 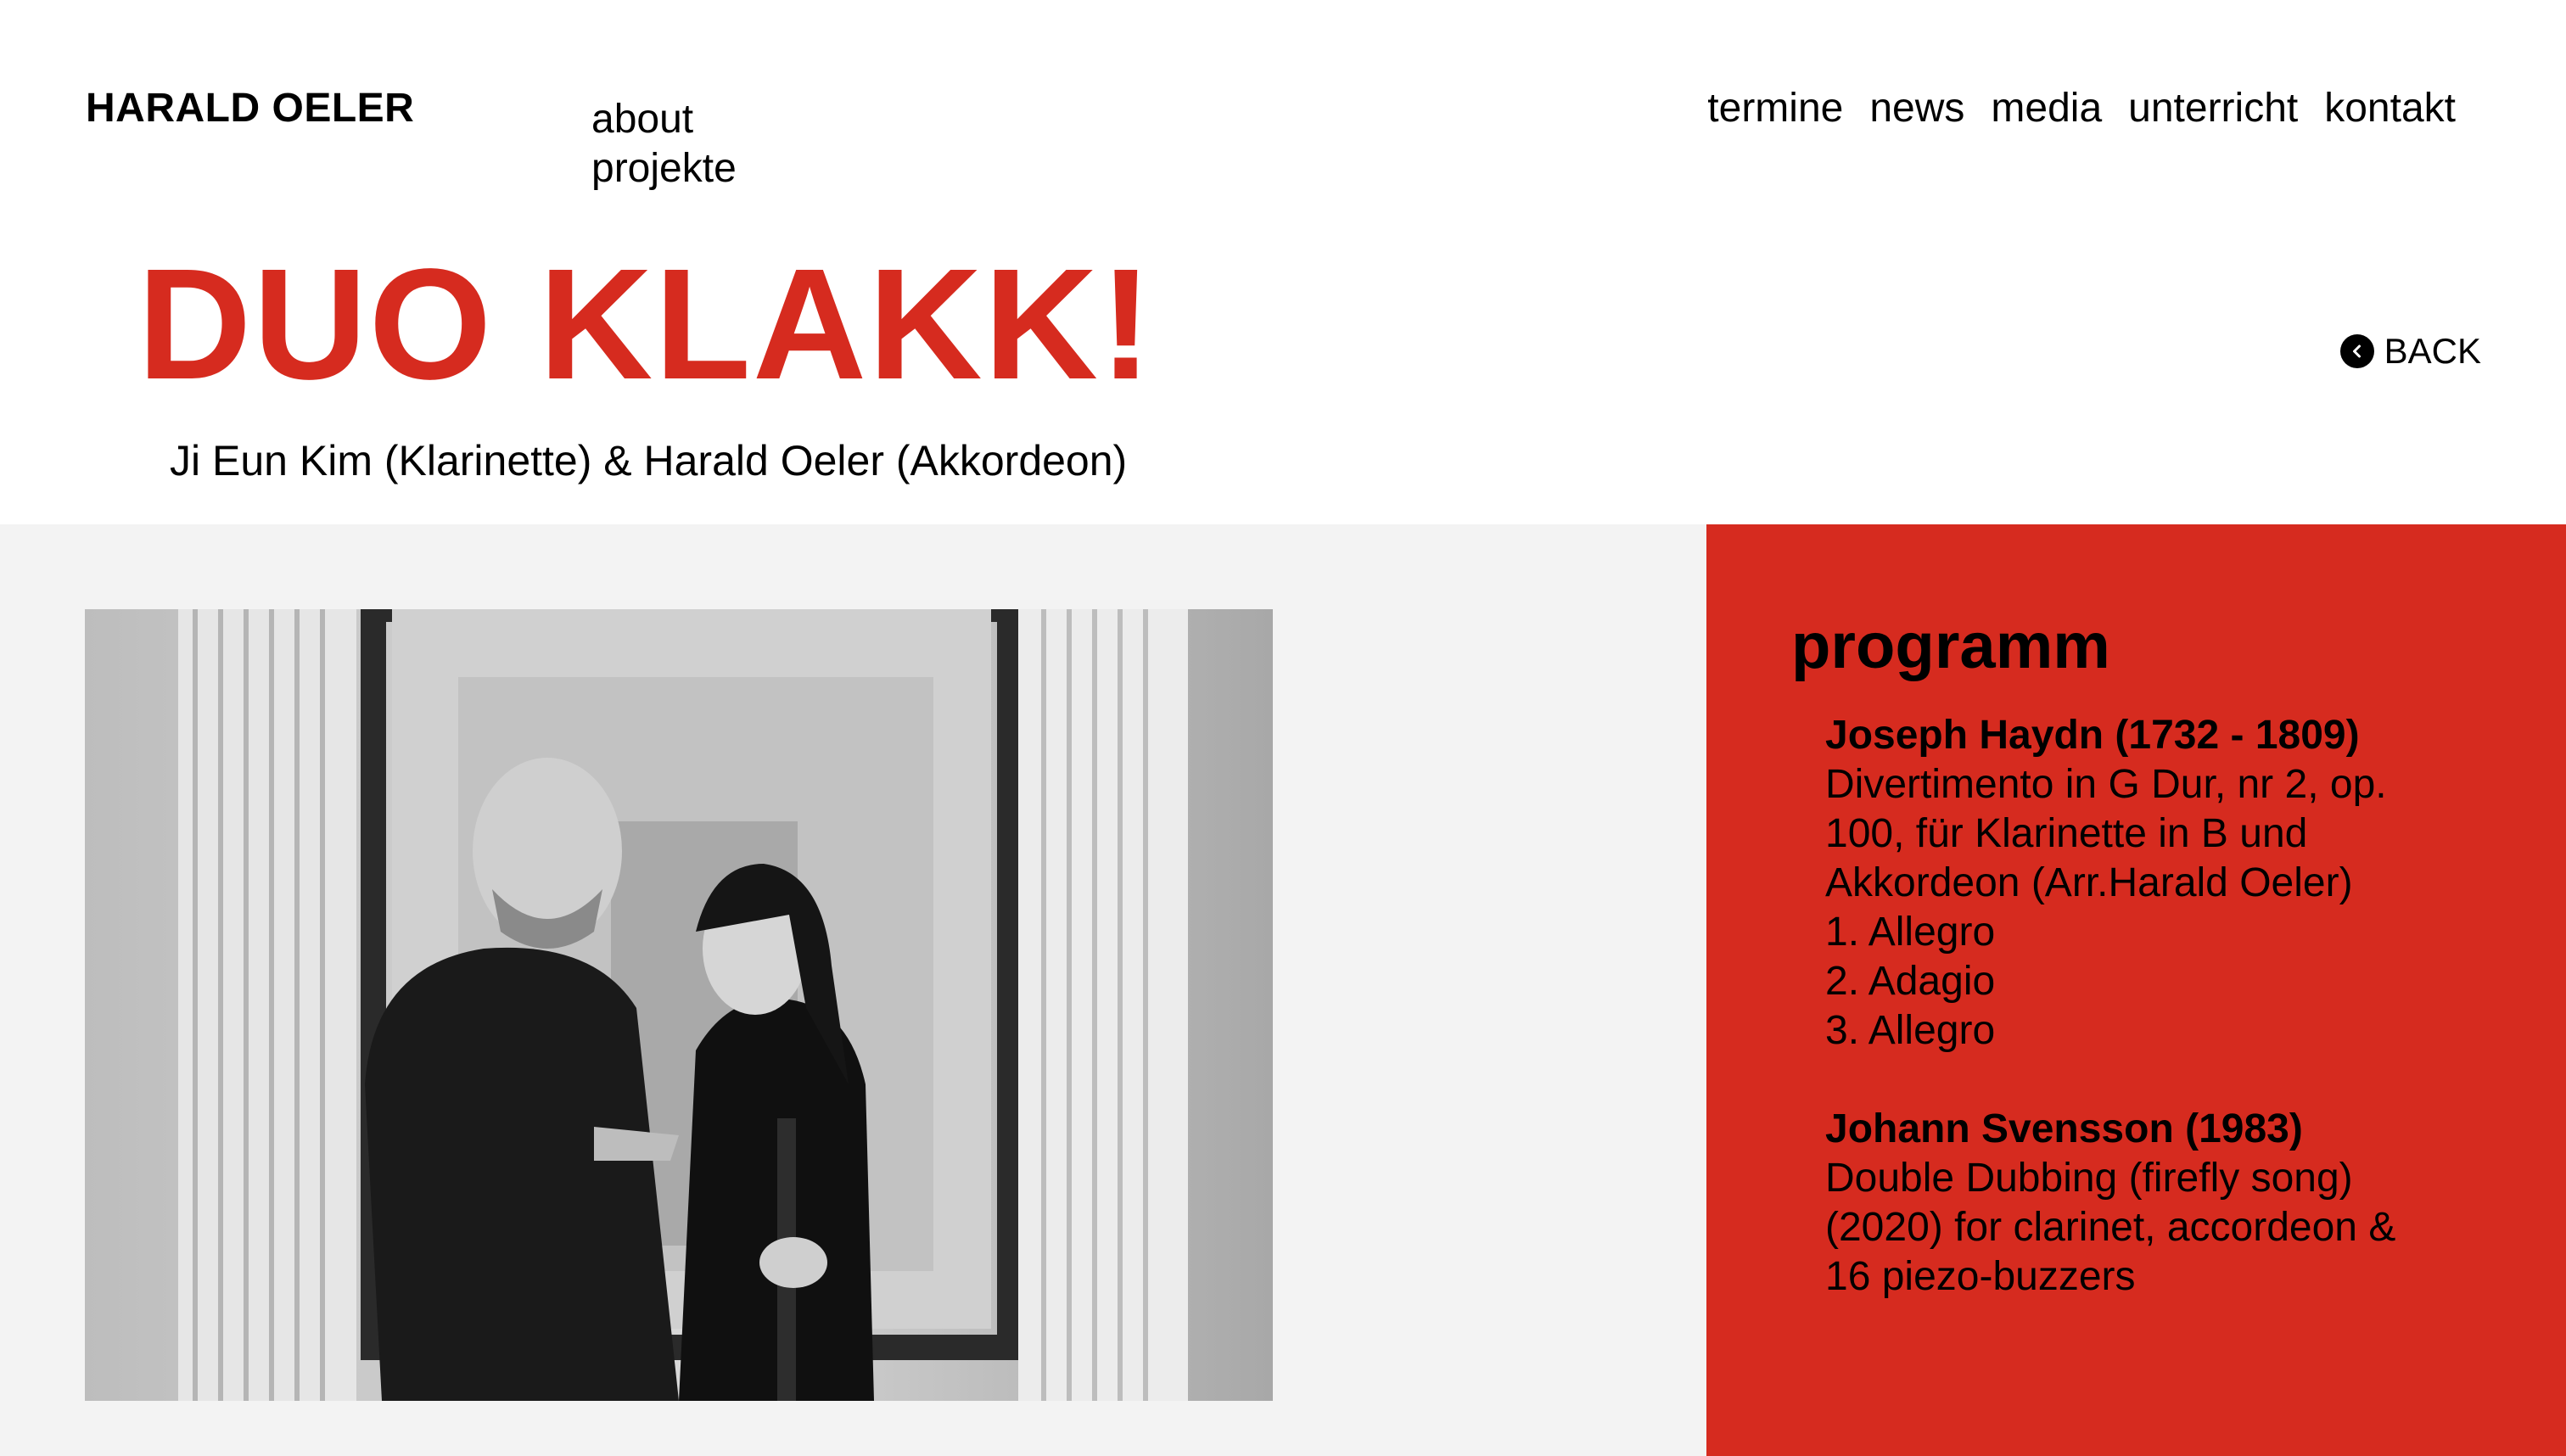 What do you see at coordinates (1910, 1030) in the screenshot?
I see `movement-line: 3. Allegro` at bounding box center [1910, 1030].